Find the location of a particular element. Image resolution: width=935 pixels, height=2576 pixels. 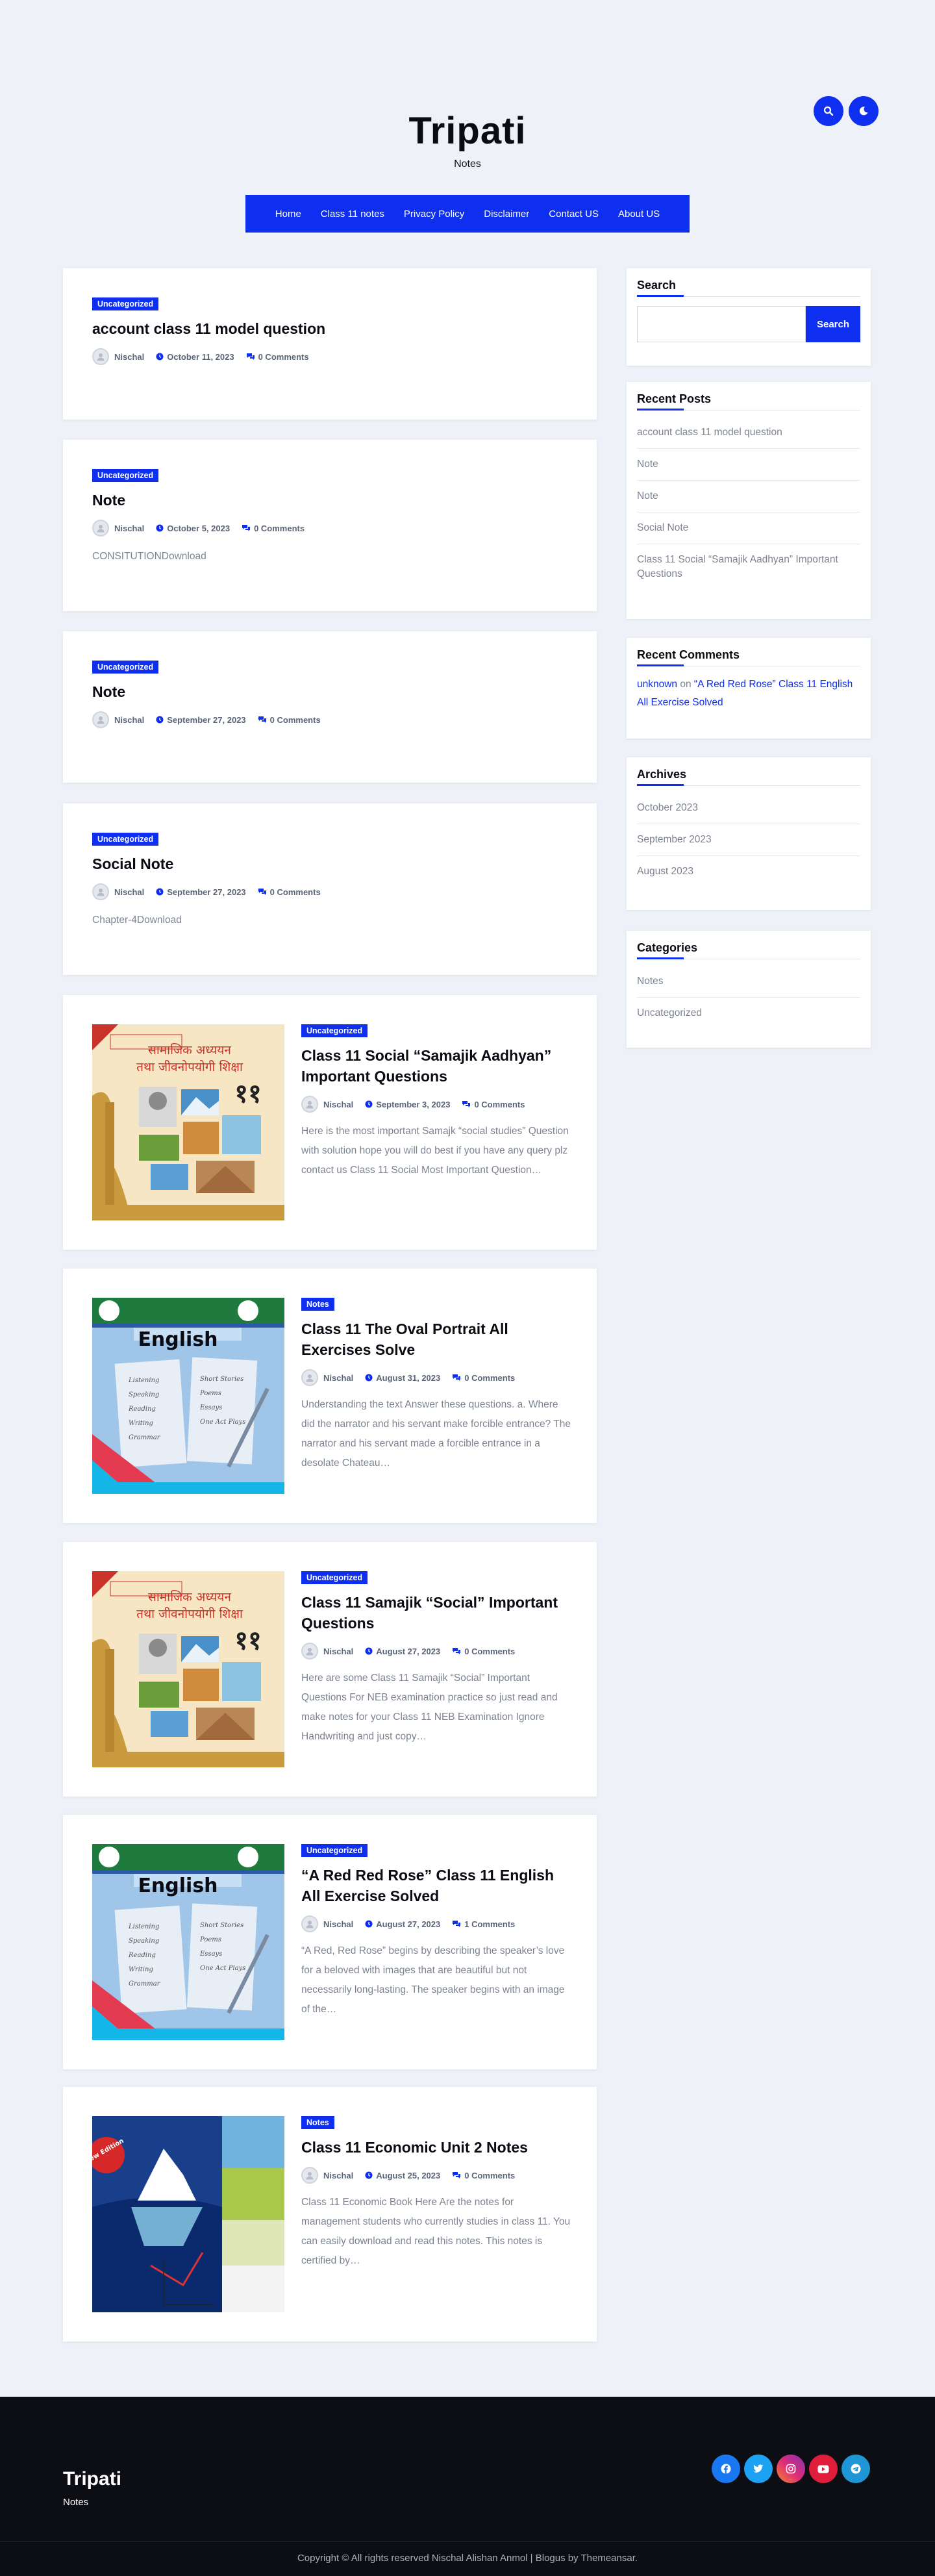

facebook-link is located at coordinates (726, 2469).